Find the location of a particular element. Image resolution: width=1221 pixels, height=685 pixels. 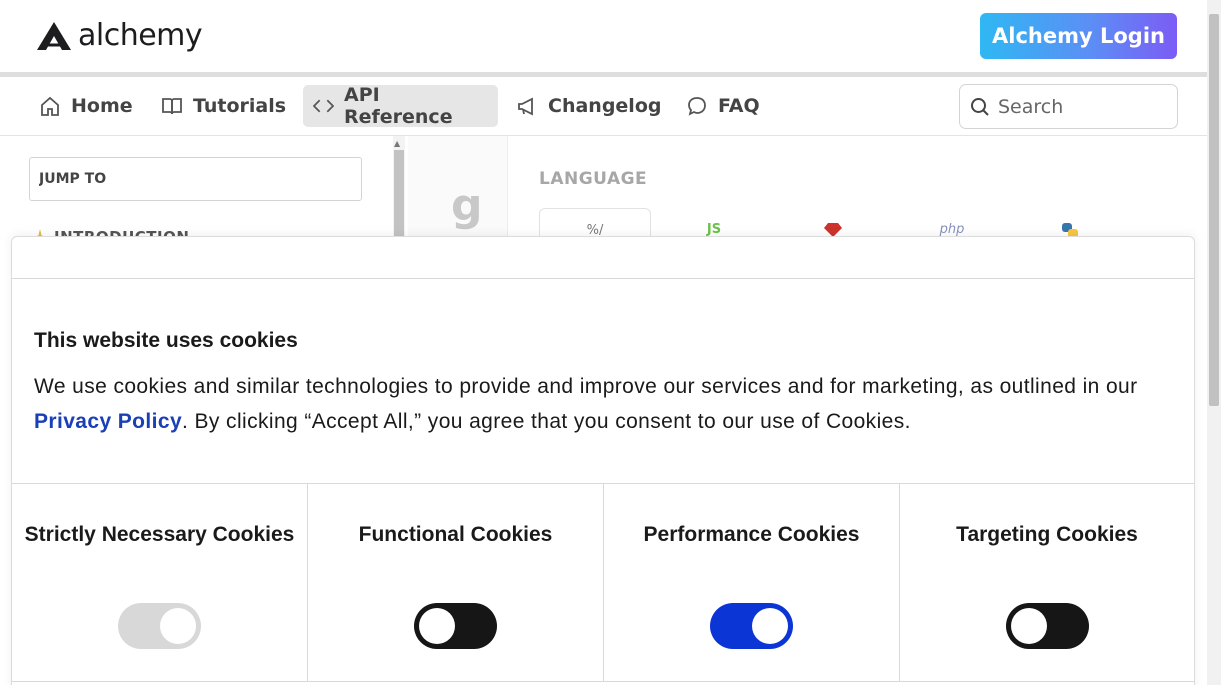

nav-tutorials: Tutorials is located at coordinates (223, 106).